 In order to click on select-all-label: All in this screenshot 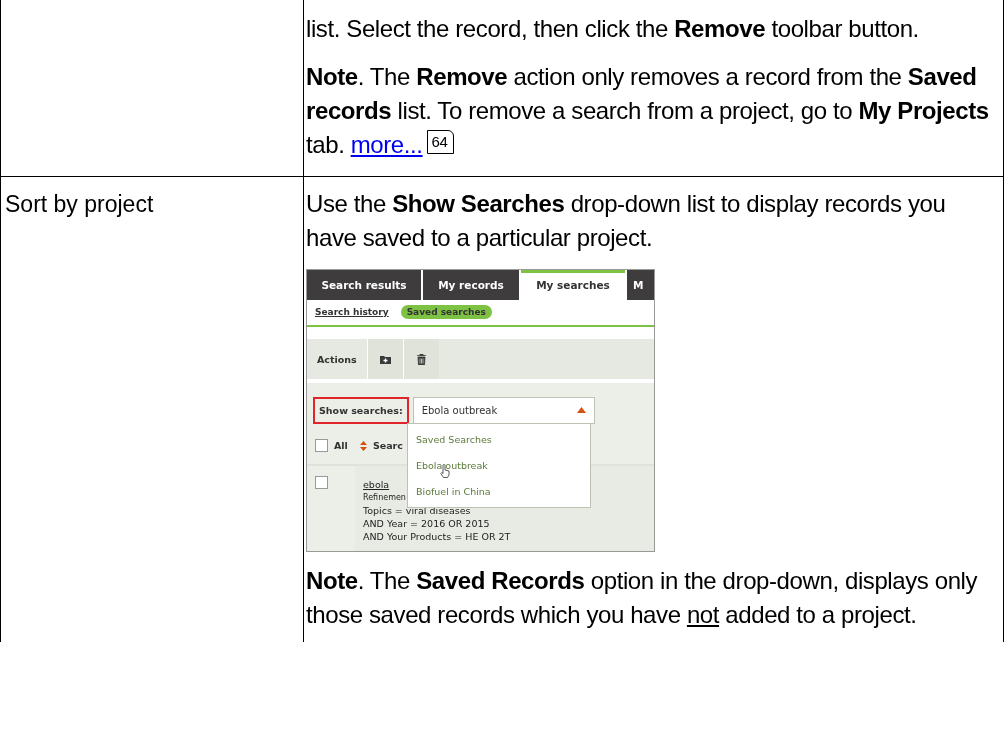, I will do `click(341, 445)`.